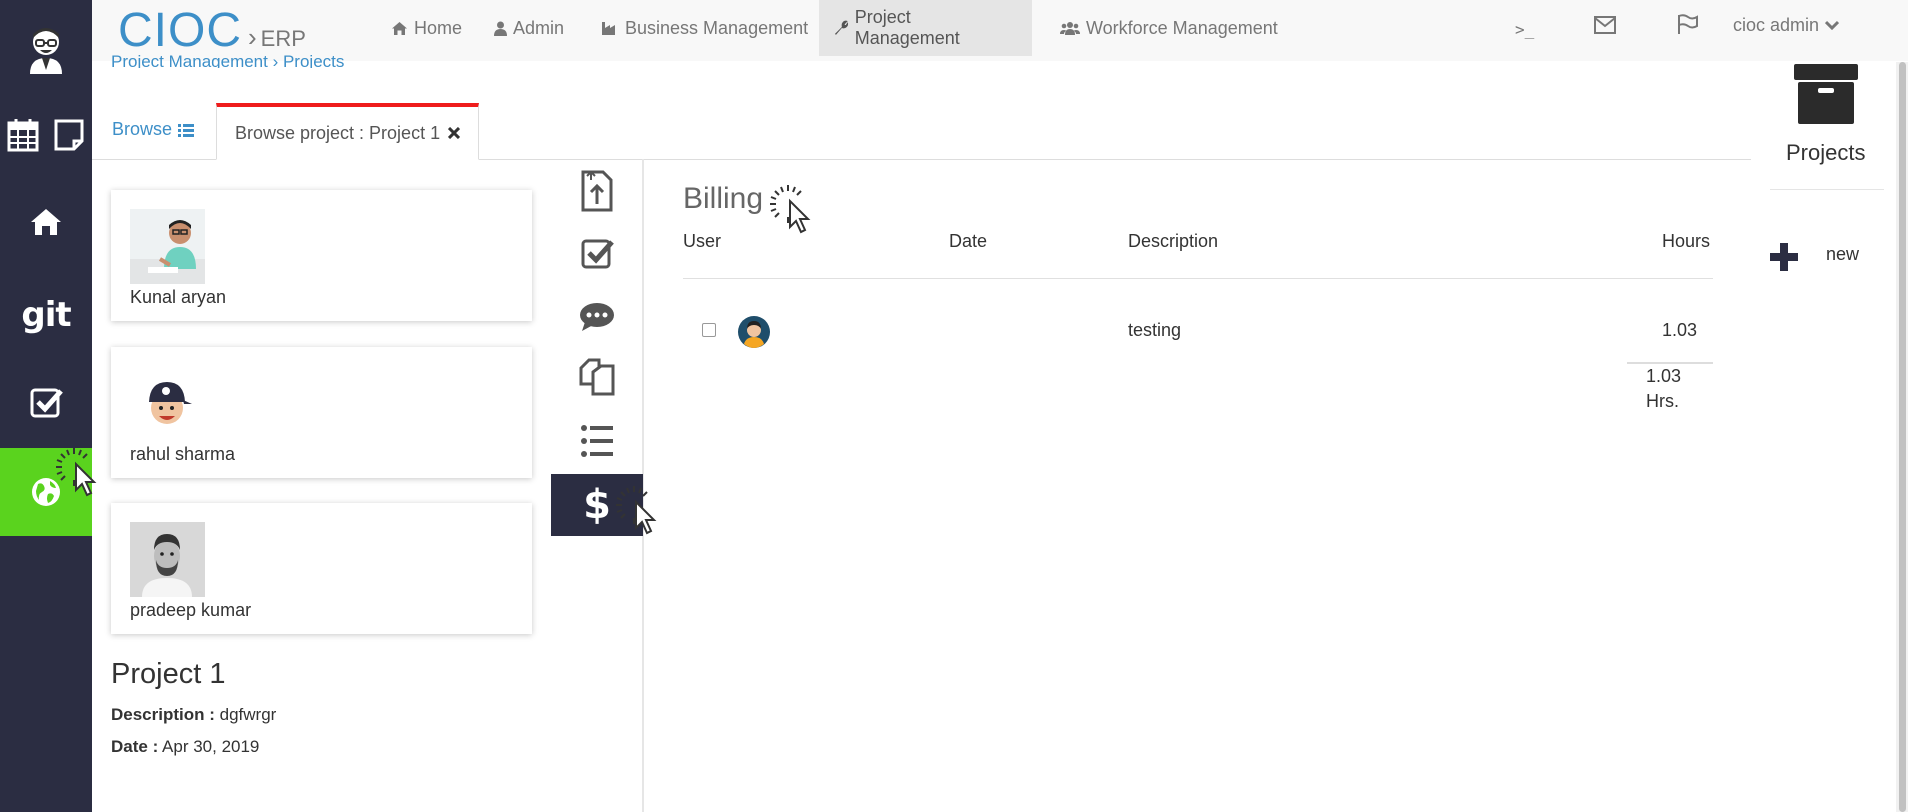 This screenshot has height=812, width=1908. Describe the element at coordinates (500, 28) in the screenshot. I see `user-icon` at that location.